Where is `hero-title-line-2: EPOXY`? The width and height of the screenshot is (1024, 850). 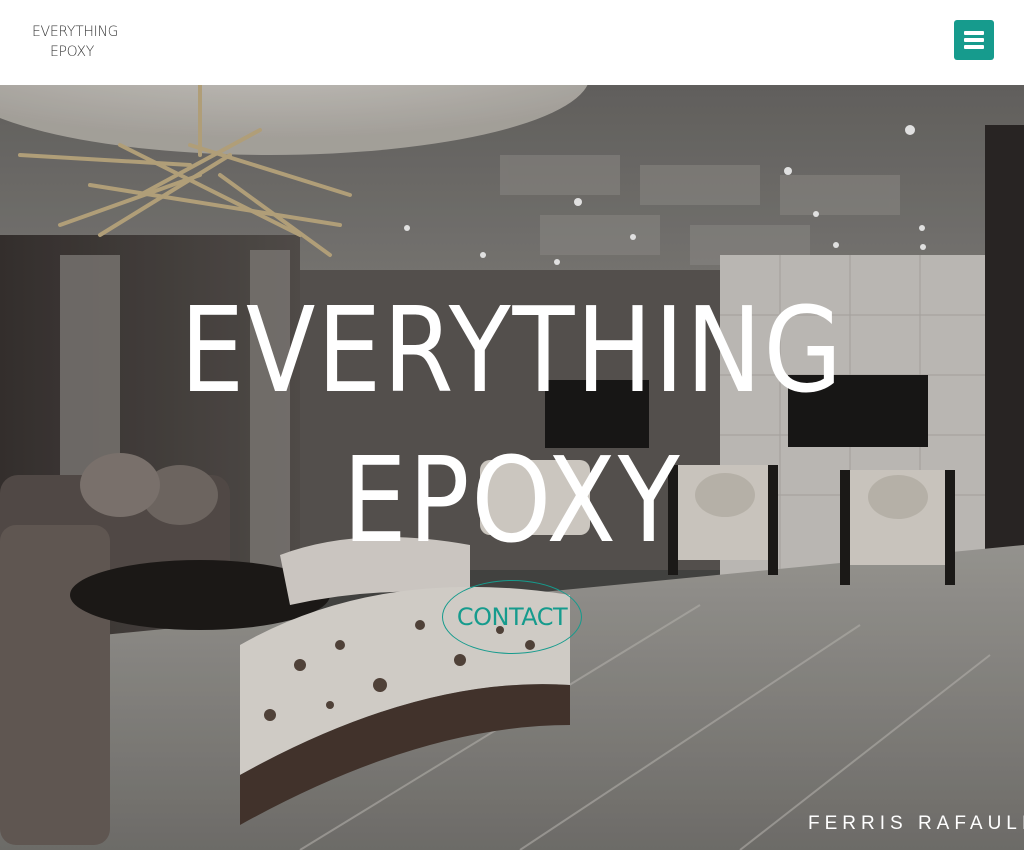
hero-title-line-2: EPOXY is located at coordinates (512, 500).